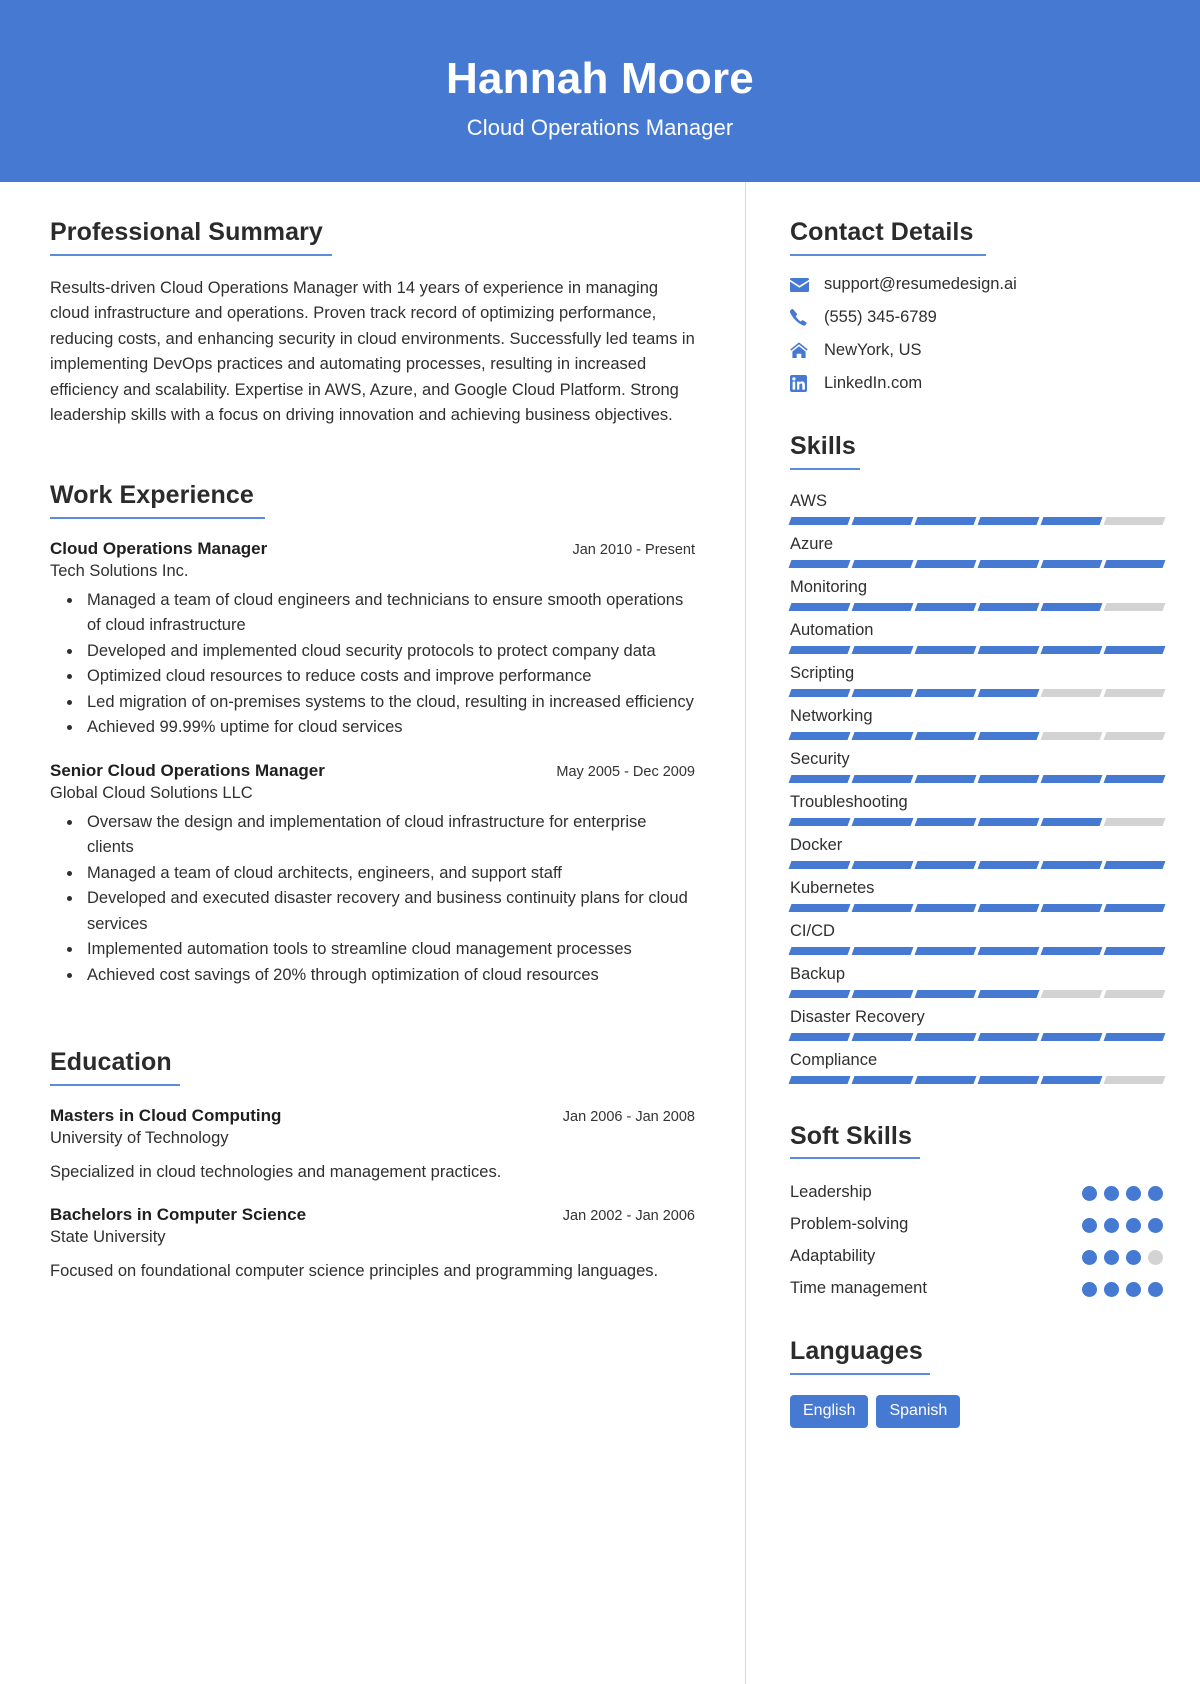 This screenshot has width=1200, height=1684. What do you see at coordinates (115, 1084) in the screenshot?
I see `section-underline` at bounding box center [115, 1084].